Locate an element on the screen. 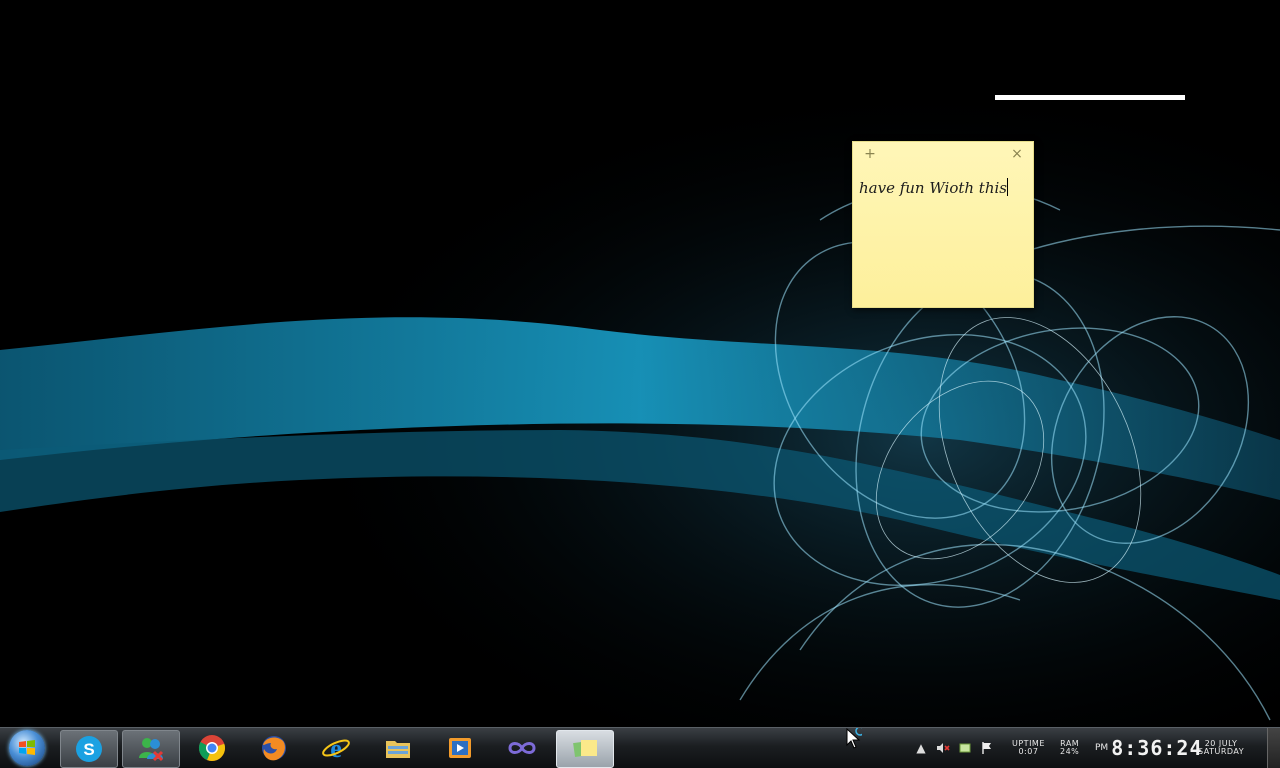  chrome-icon is located at coordinates (211, 748).